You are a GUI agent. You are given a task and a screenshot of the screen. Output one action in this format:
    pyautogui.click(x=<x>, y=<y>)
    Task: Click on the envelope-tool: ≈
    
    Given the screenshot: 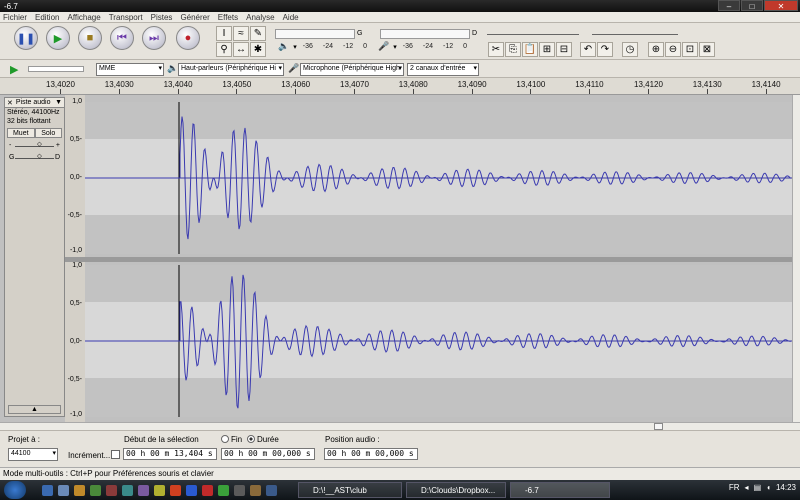 What is the action you would take?
    pyautogui.click(x=241, y=33)
    